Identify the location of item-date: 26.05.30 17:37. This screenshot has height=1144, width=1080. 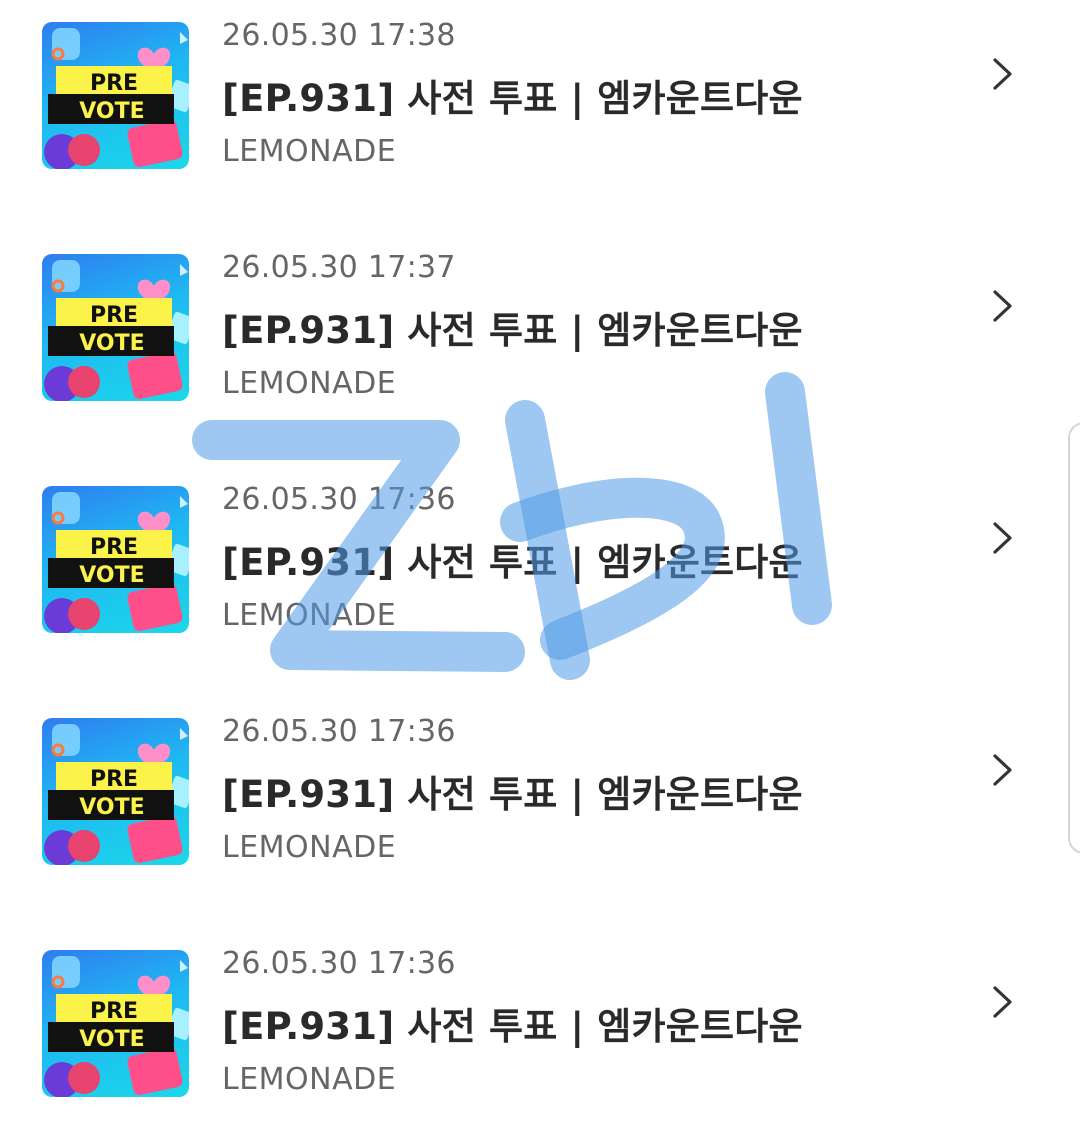
(339, 267).